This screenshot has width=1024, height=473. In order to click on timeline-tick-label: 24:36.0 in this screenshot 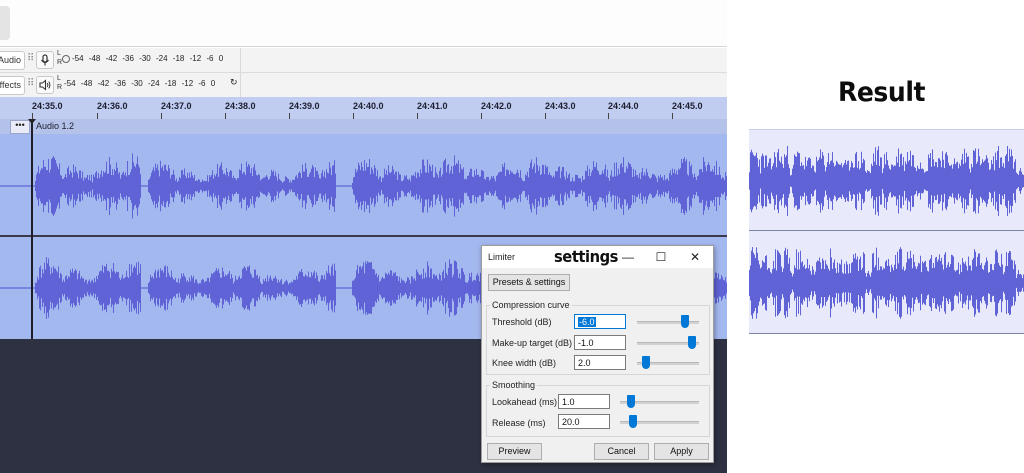, I will do `click(112, 106)`.